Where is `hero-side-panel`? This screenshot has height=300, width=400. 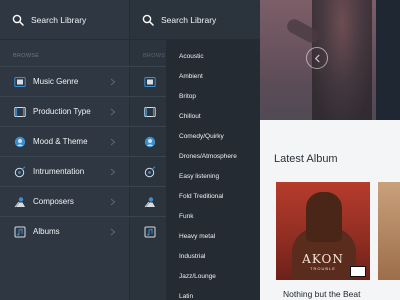
hero-side-panel is located at coordinates (388, 60).